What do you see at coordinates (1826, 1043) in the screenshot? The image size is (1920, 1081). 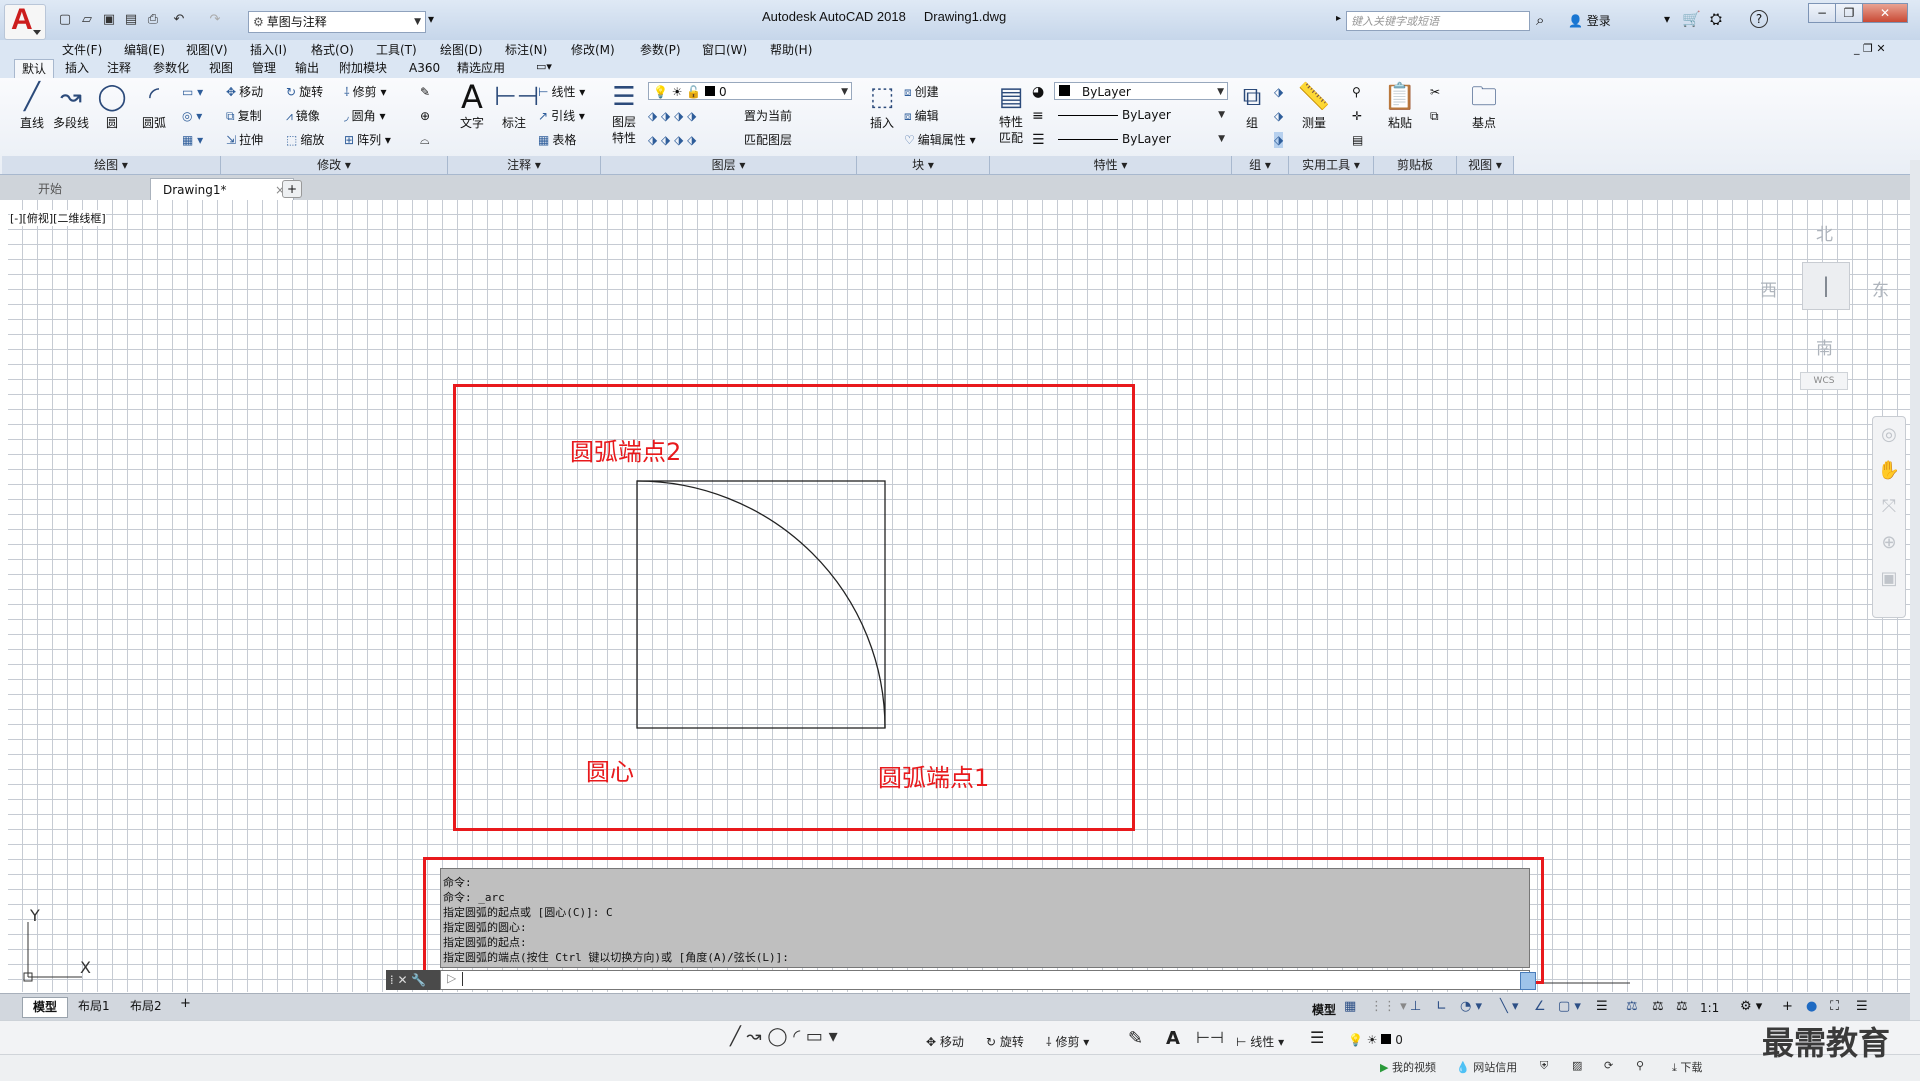 I see `watermark: 最需教育` at bounding box center [1826, 1043].